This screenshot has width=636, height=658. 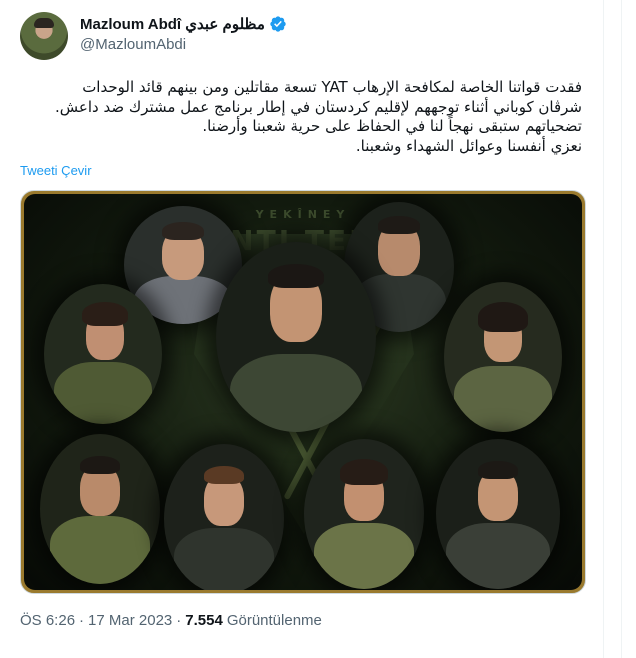 I want to click on author-handle: @MazloumAbdi, so click(x=133, y=44).